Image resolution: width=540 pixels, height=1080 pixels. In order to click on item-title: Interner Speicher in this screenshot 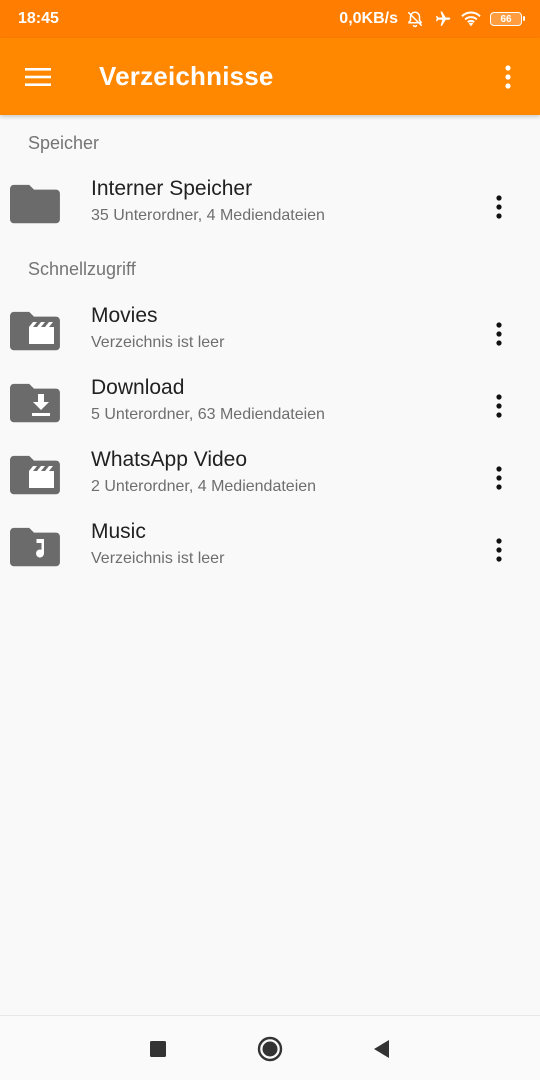, I will do `click(172, 188)`.